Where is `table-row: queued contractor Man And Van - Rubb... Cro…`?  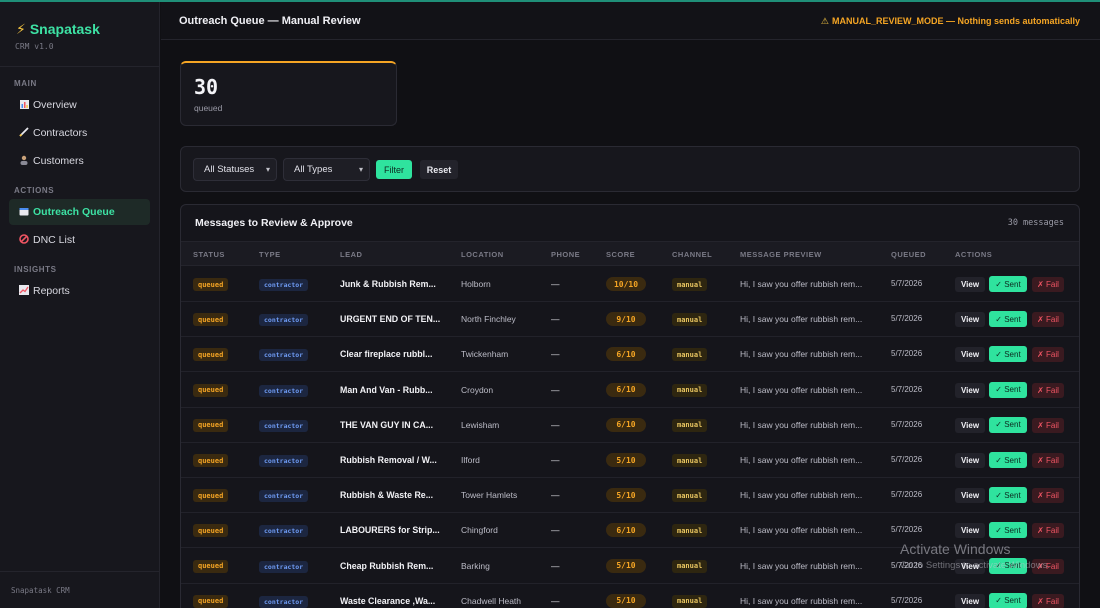
table-row: queued contractor Man And Van - Rubb... Cro… is located at coordinates (630, 390).